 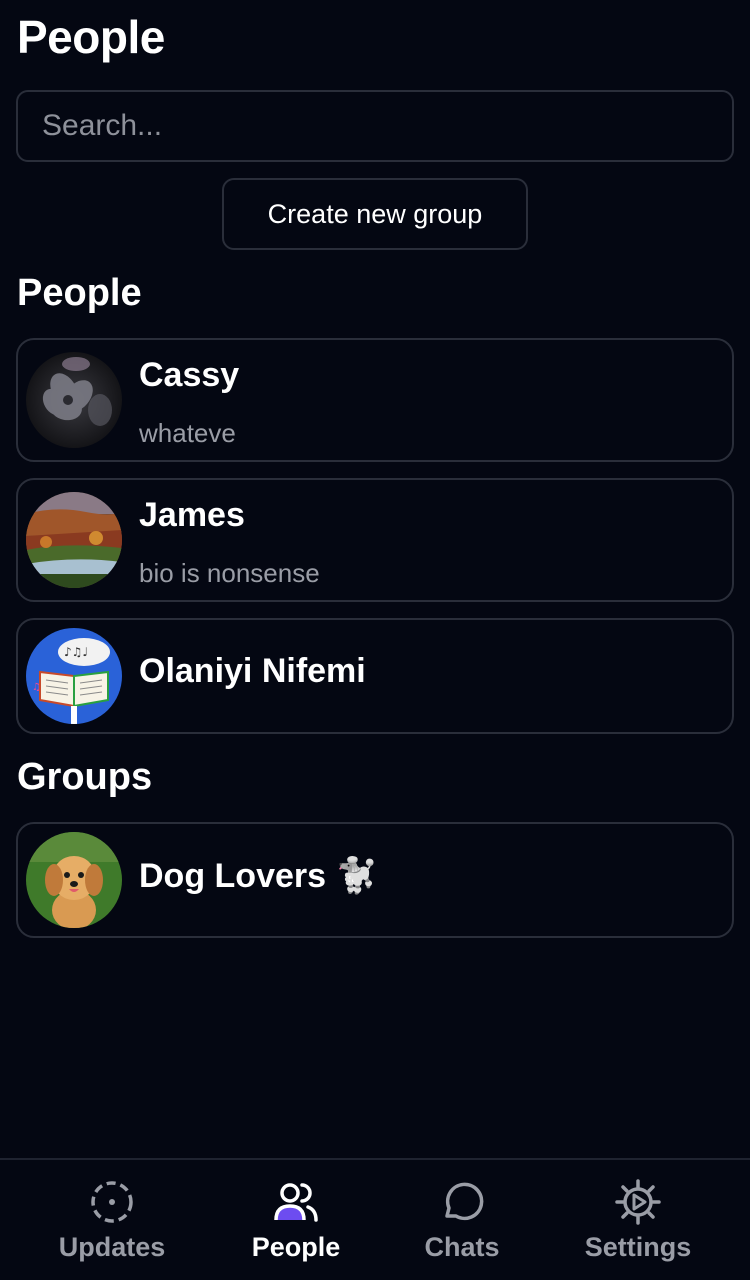 What do you see at coordinates (229, 573) in the screenshot?
I see `person-bio: bio is nonsense` at bounding box center [229, 573].